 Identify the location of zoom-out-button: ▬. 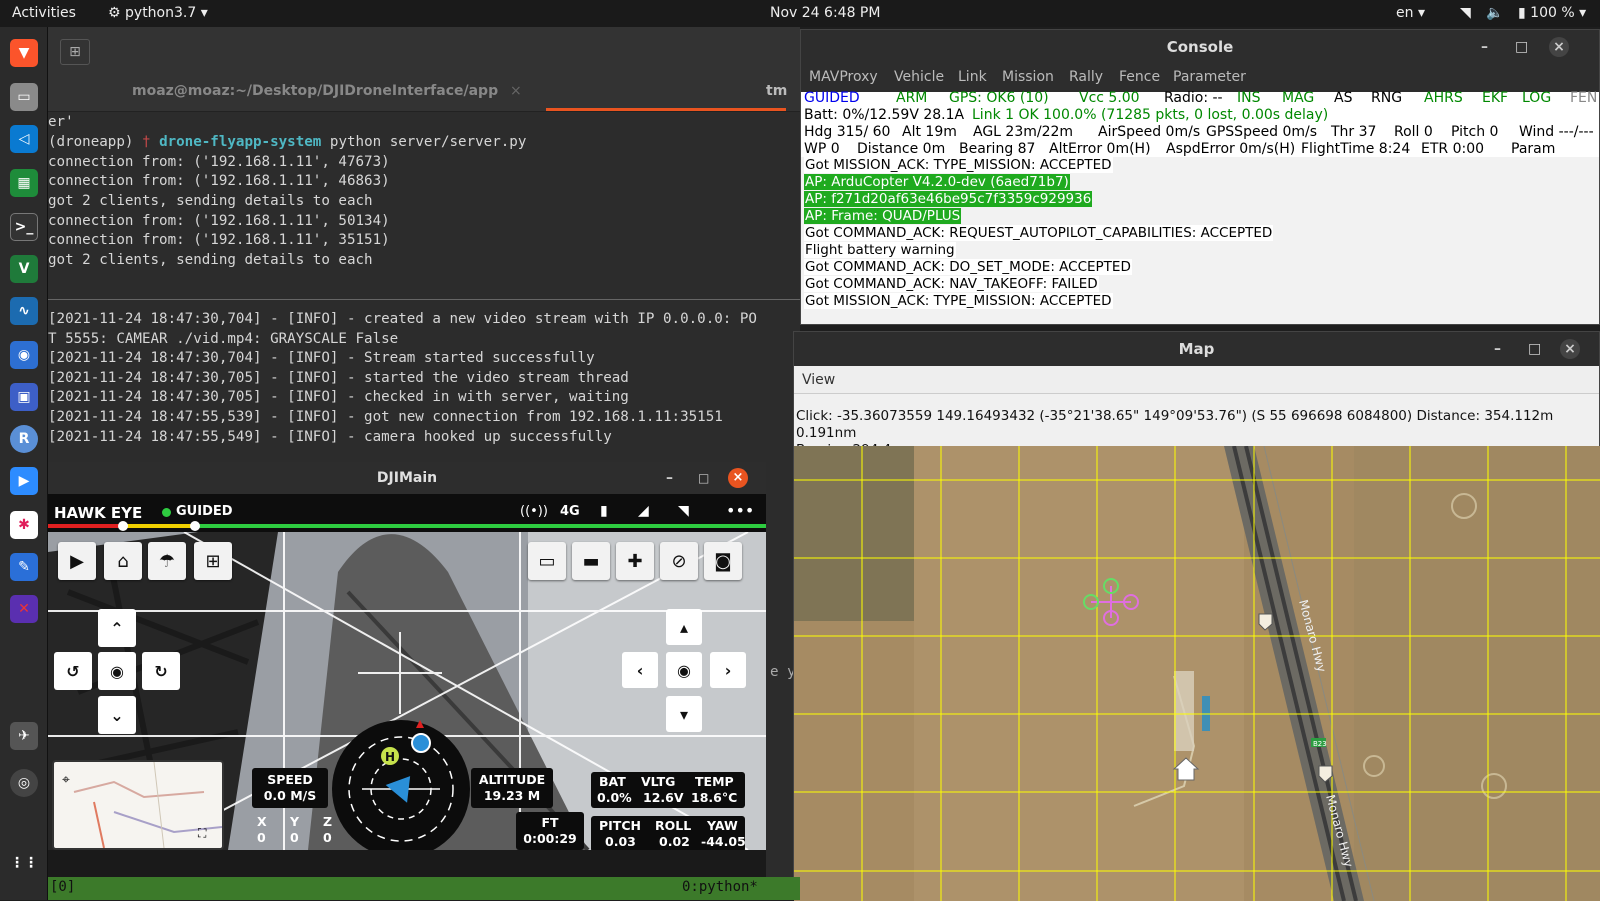
(591, 561).